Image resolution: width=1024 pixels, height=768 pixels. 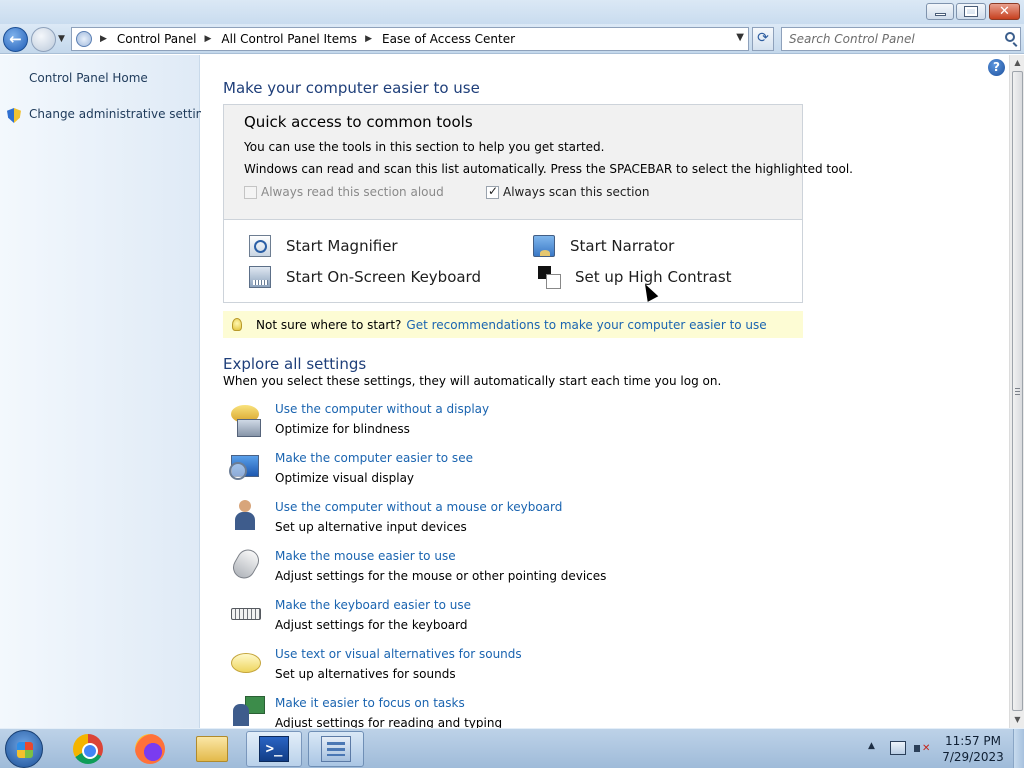 What do you see at coordinates (923, 749) in the screenshot?
I see `volume-muted-icon` at bounding box center [923, 749].